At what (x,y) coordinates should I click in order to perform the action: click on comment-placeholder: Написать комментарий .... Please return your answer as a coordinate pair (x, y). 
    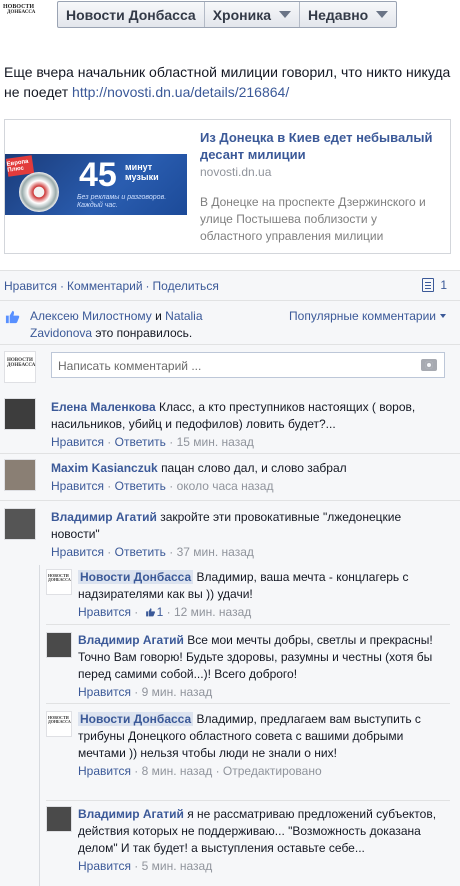
    Looking at the image, I should click on (130, 366).